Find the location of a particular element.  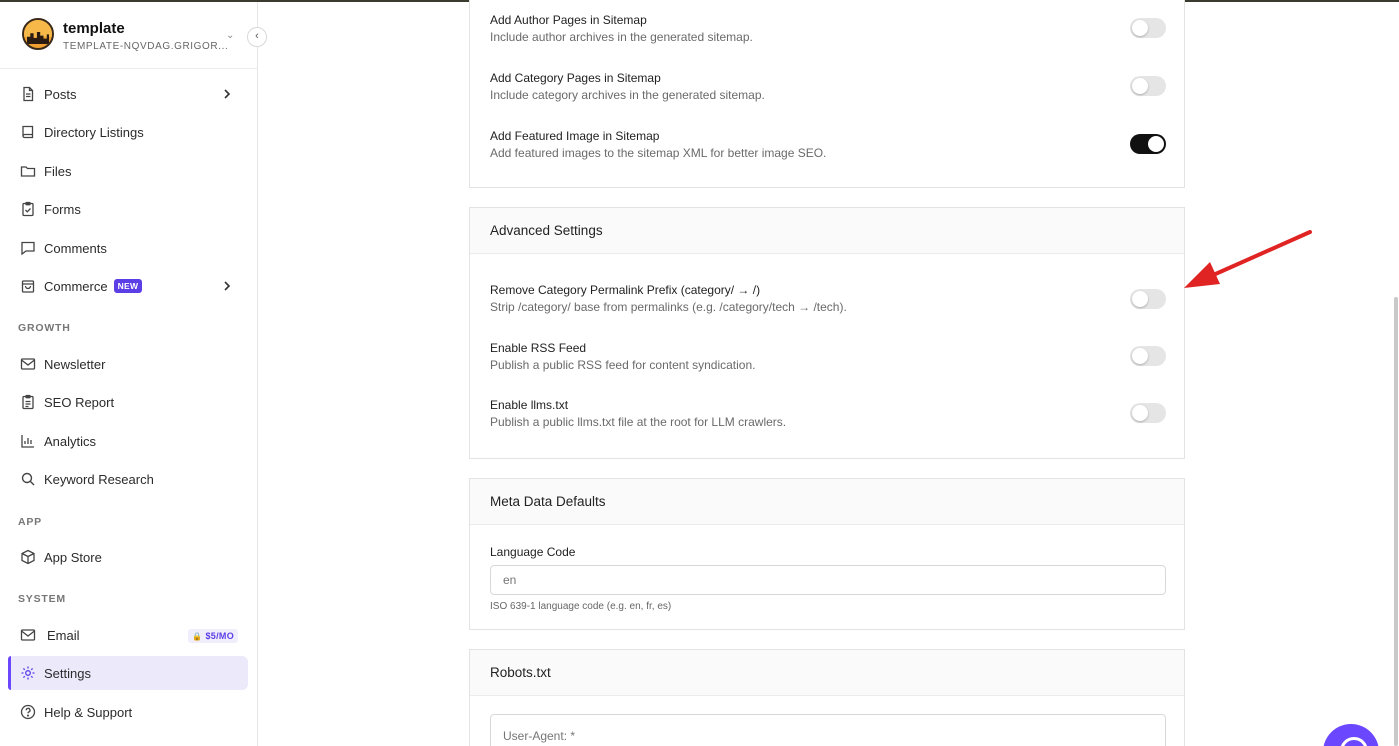

remove-category-prefix-toggle is located at coordinates (1148, 299).